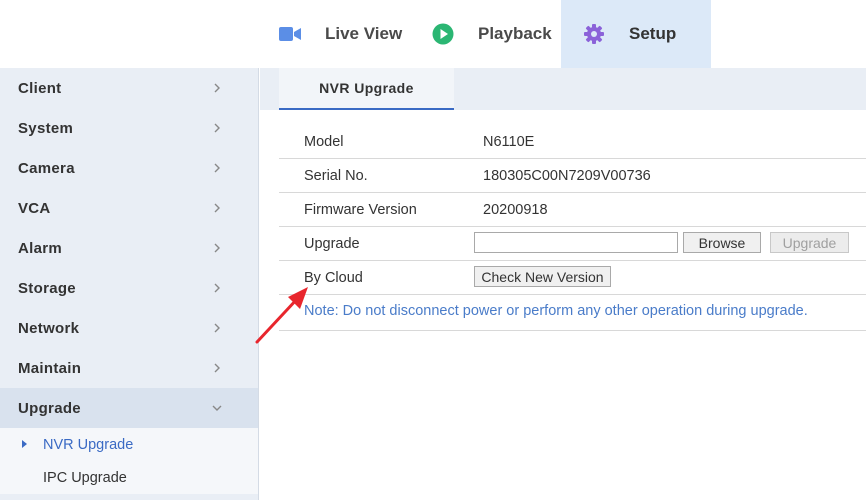  Describe the element at coordinates (722, 242) in the screenshot. I see `browse-button: Browse` at that location.